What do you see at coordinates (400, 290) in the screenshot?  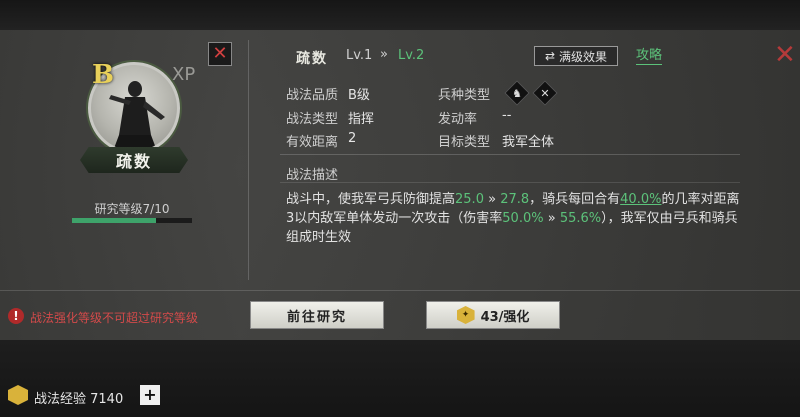 I see `footer-divider` at bounding box center [400, 290].